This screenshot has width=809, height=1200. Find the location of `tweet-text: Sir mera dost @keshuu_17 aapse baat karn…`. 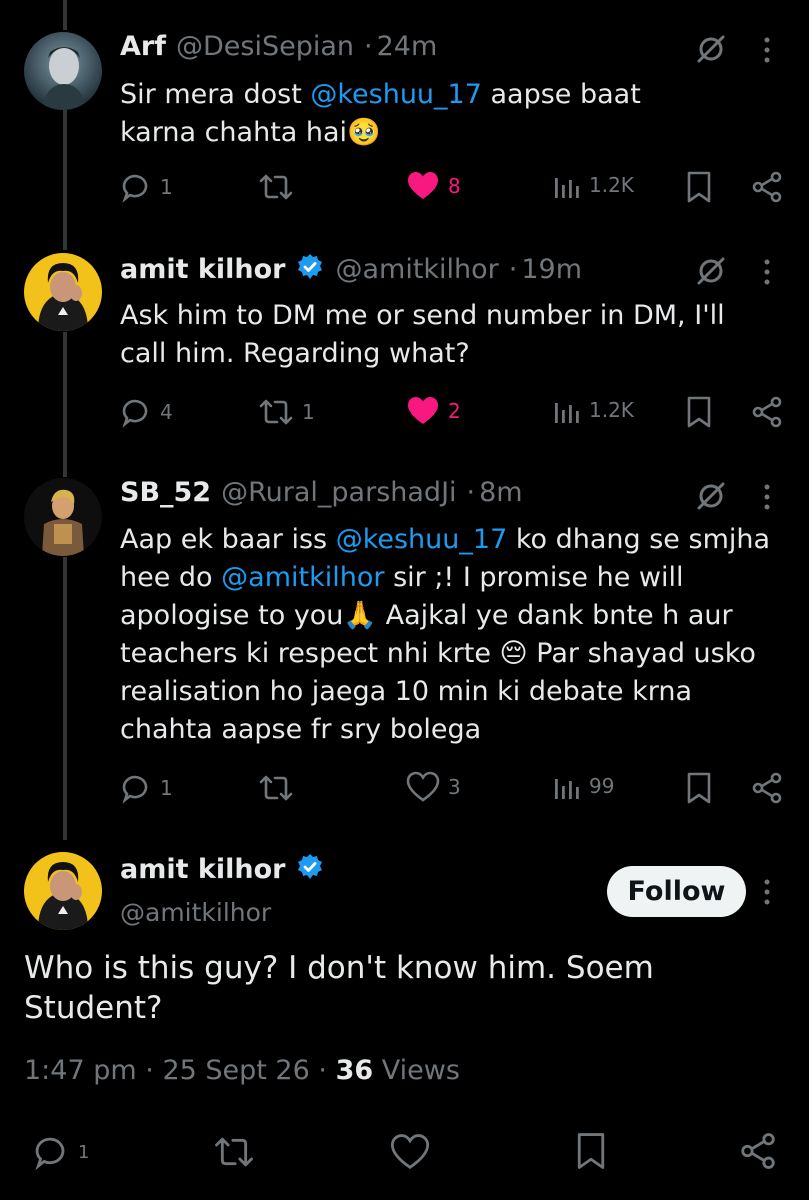

tweet-text: Sir mera dost @keshuu_17 aapse baat karn… is located at coordinates (420, 114).